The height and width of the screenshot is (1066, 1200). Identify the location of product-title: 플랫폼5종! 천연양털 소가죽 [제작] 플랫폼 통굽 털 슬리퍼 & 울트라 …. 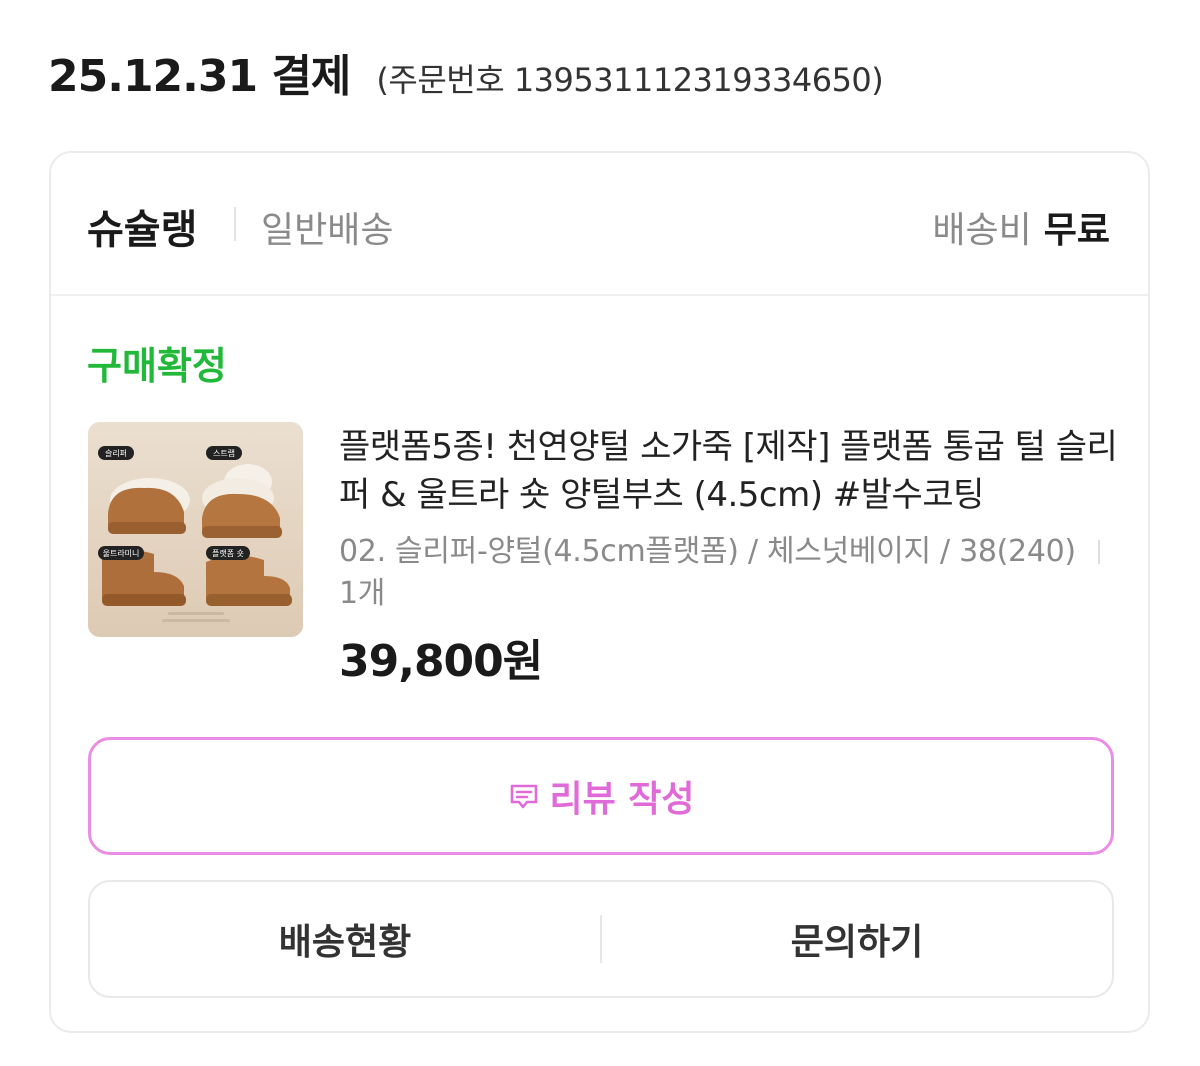
(729, 471).